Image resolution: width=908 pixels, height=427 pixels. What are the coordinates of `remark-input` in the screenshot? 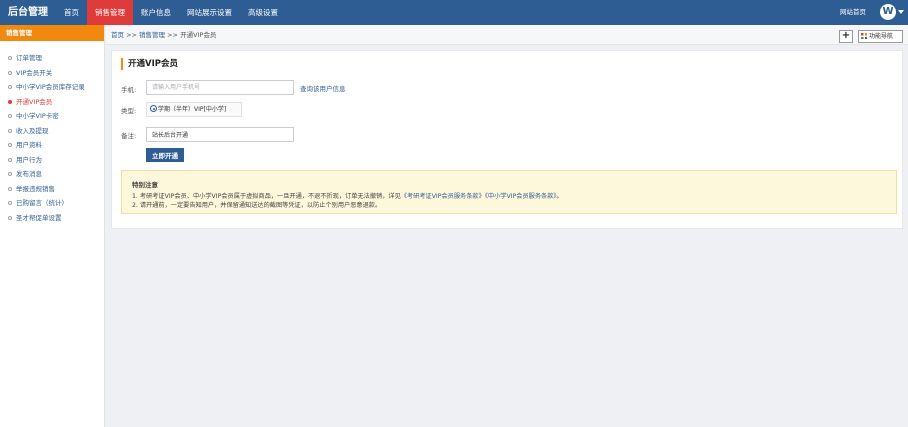 It's located at (220, 134).